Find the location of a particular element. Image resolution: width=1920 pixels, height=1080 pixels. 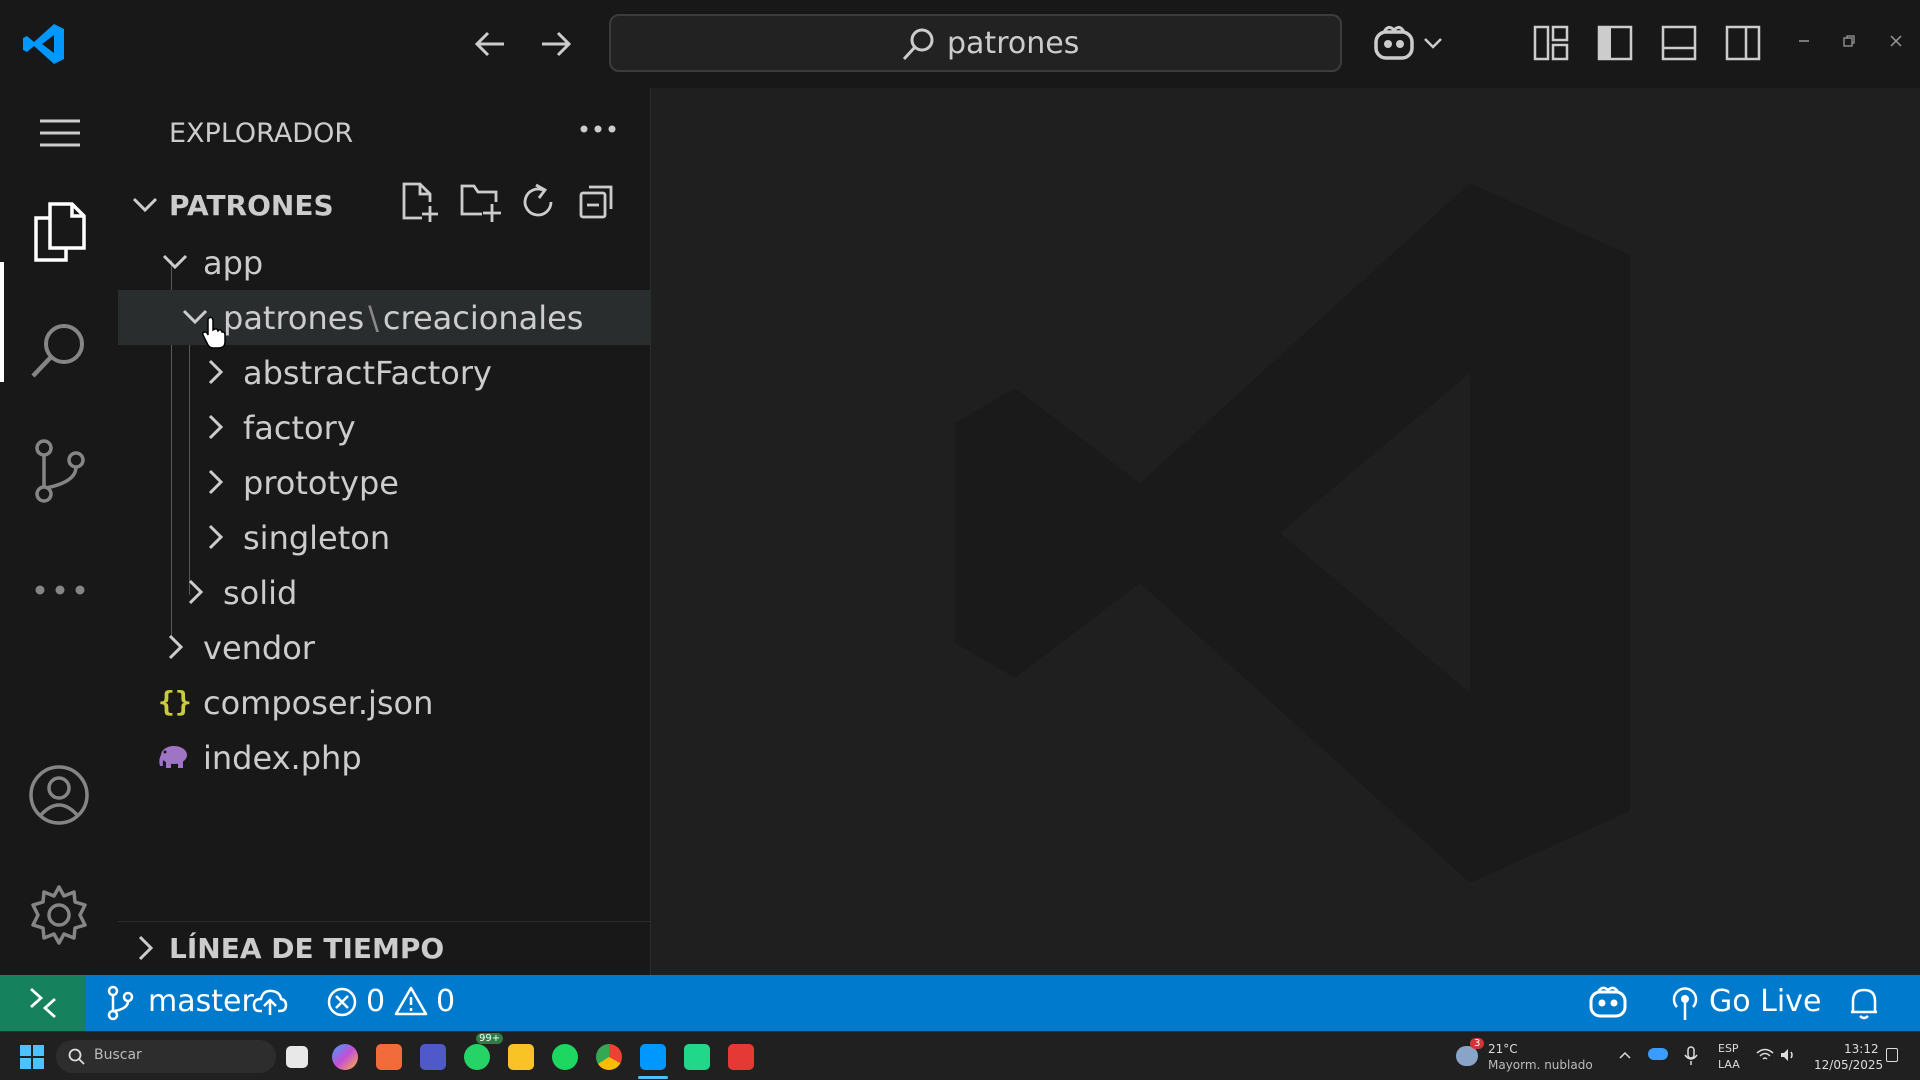

search-view-icon is located at coordinates (59, 351).